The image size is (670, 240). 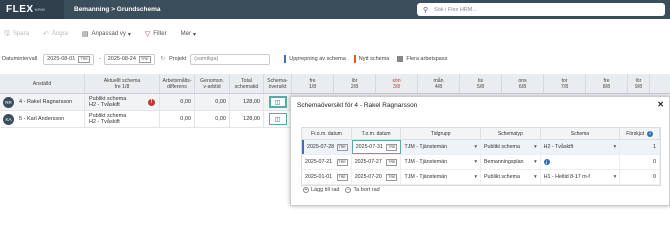 I want to click on legend-new: Nytt schema, so click(x=371, y=59).